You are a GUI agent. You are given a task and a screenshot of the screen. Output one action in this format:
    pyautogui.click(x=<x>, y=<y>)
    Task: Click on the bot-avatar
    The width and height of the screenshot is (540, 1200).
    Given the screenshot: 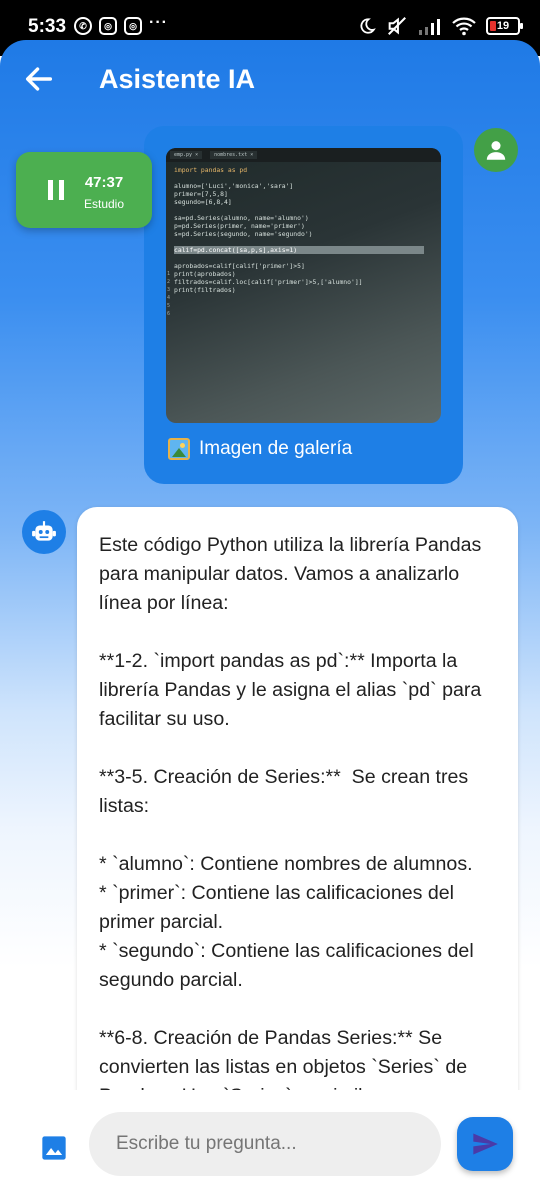 What is the action you would take?
    pyautogui.click(x=44, y=532)
    